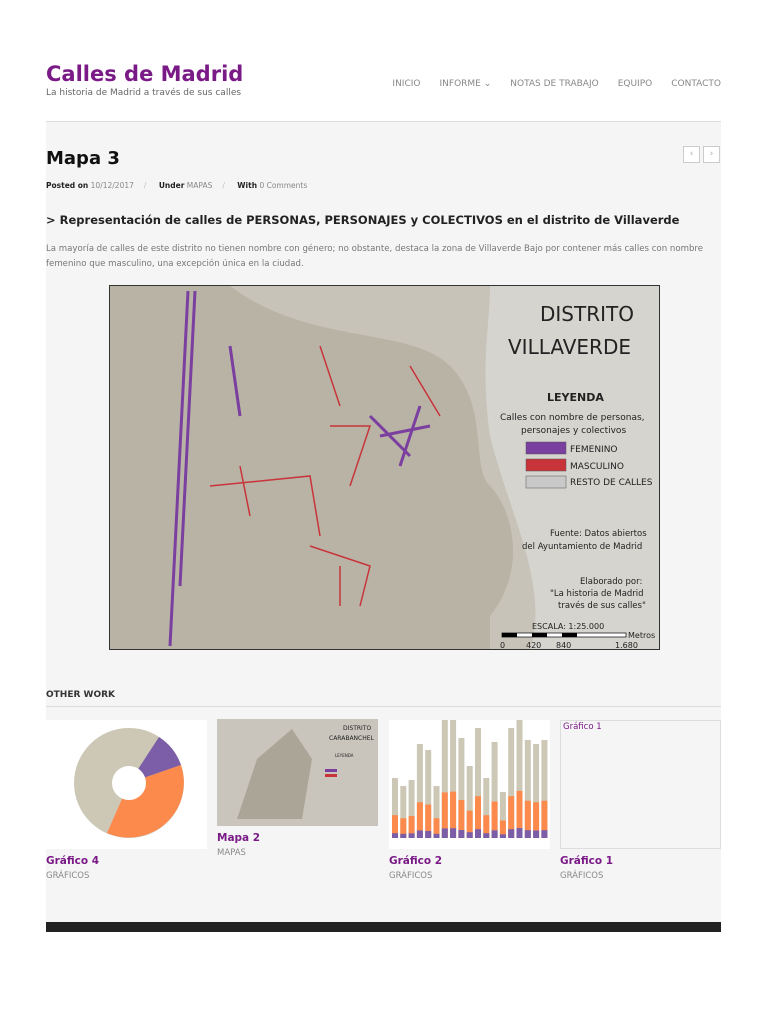 The image size is (768, 1024). I want to click on legend-swatch-resto, so click(546, 482).